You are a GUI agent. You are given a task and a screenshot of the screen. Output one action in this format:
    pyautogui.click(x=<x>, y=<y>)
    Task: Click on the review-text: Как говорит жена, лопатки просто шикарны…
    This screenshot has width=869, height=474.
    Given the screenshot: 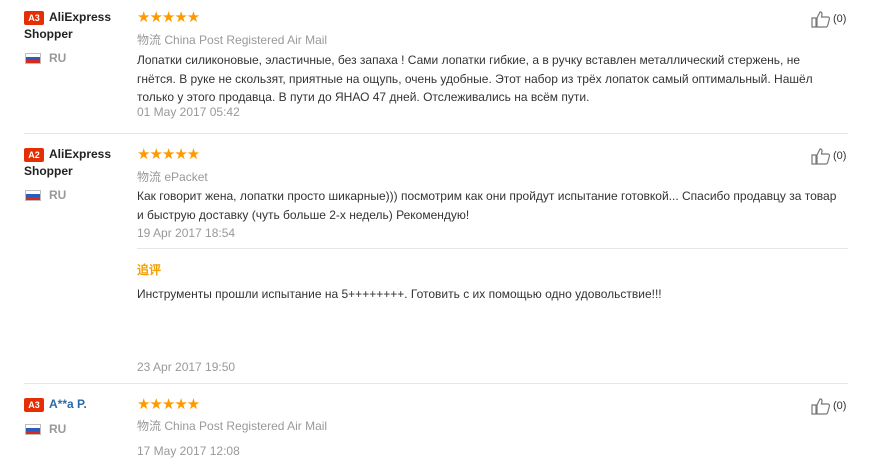 What is the action you would take?
    pyautogui.click(x=487, y=205)
    